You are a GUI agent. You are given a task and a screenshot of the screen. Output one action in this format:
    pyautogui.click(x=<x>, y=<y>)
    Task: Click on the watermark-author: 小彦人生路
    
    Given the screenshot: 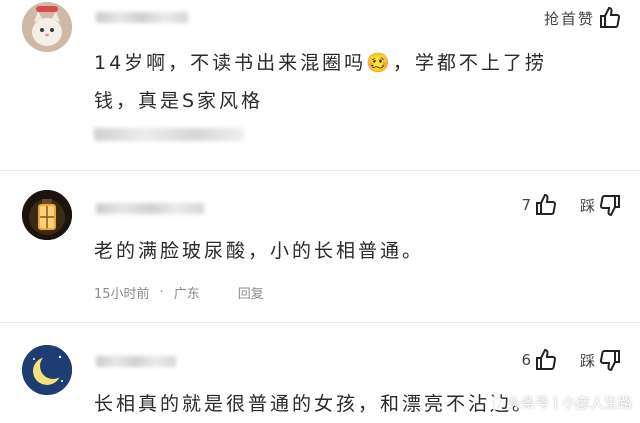 What is the action you would take?
    pyautogui.click(x=597, y=404)
    